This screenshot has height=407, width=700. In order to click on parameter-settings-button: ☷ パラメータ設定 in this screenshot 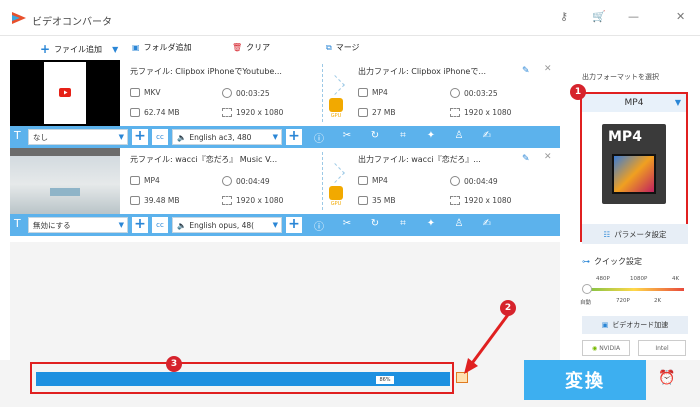, I will do `click(635, 234)`.